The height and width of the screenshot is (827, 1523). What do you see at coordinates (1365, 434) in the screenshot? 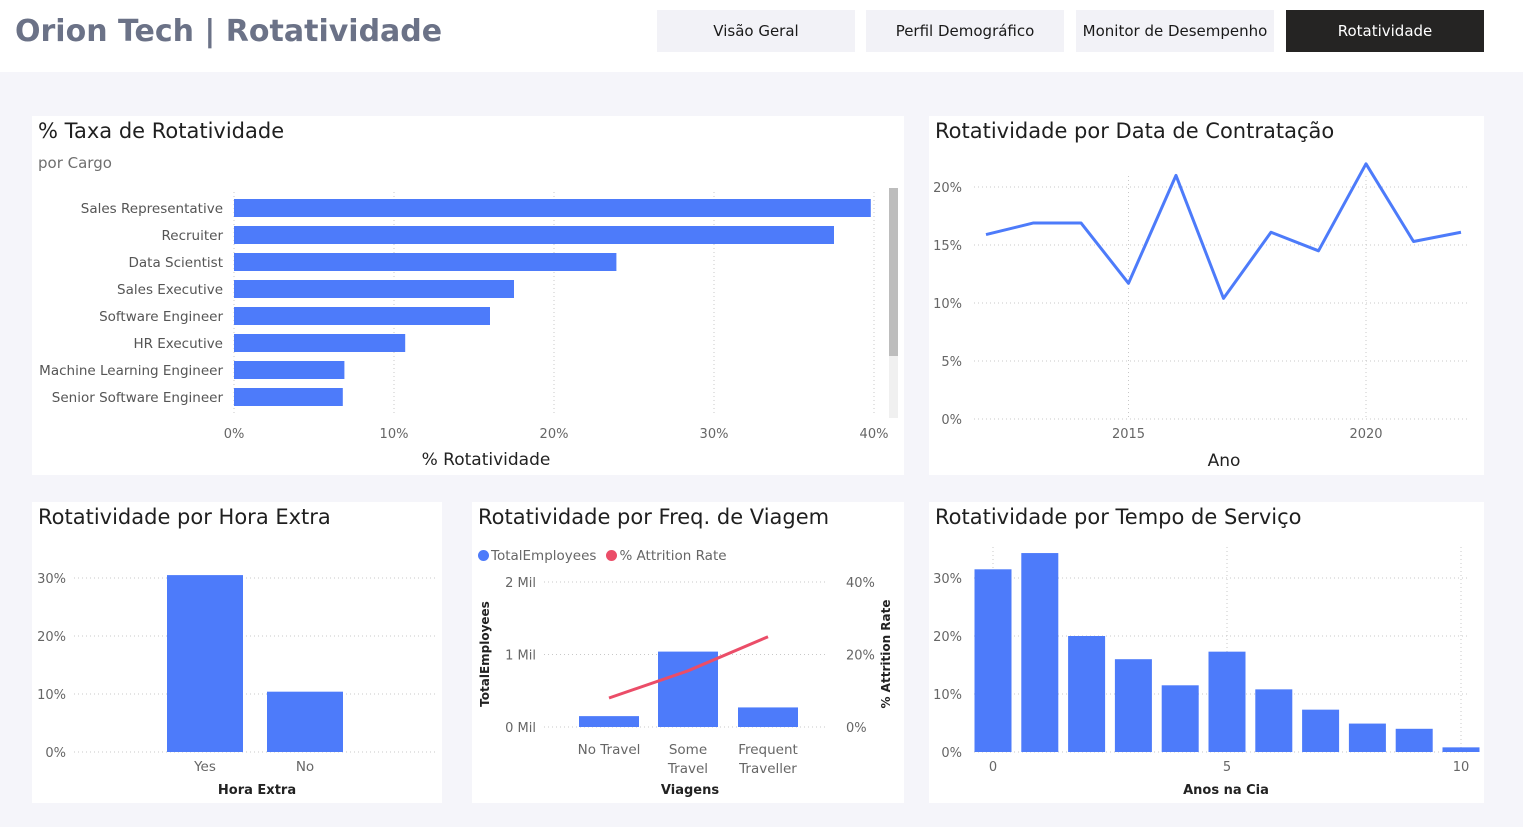
I see `contratacao-x-tick-label: 2020` at bounding box center [1365, 434].